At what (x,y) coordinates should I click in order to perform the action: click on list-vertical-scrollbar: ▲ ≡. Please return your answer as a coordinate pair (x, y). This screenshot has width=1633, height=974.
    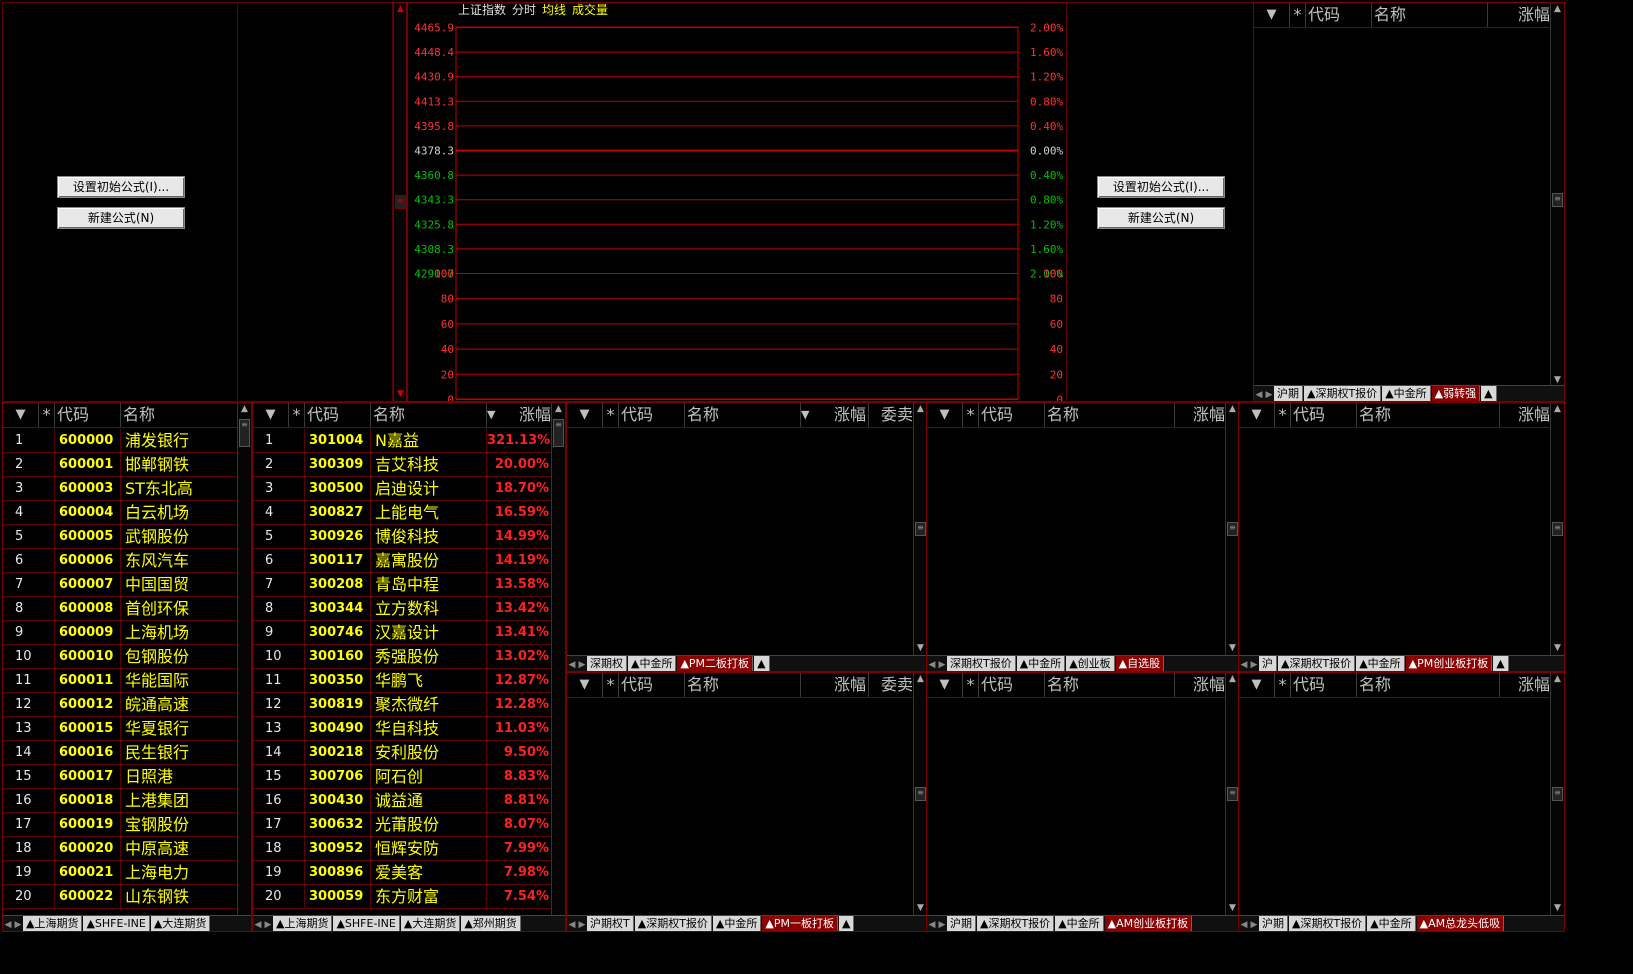
    Looking at the image, I should click on (558, 660).